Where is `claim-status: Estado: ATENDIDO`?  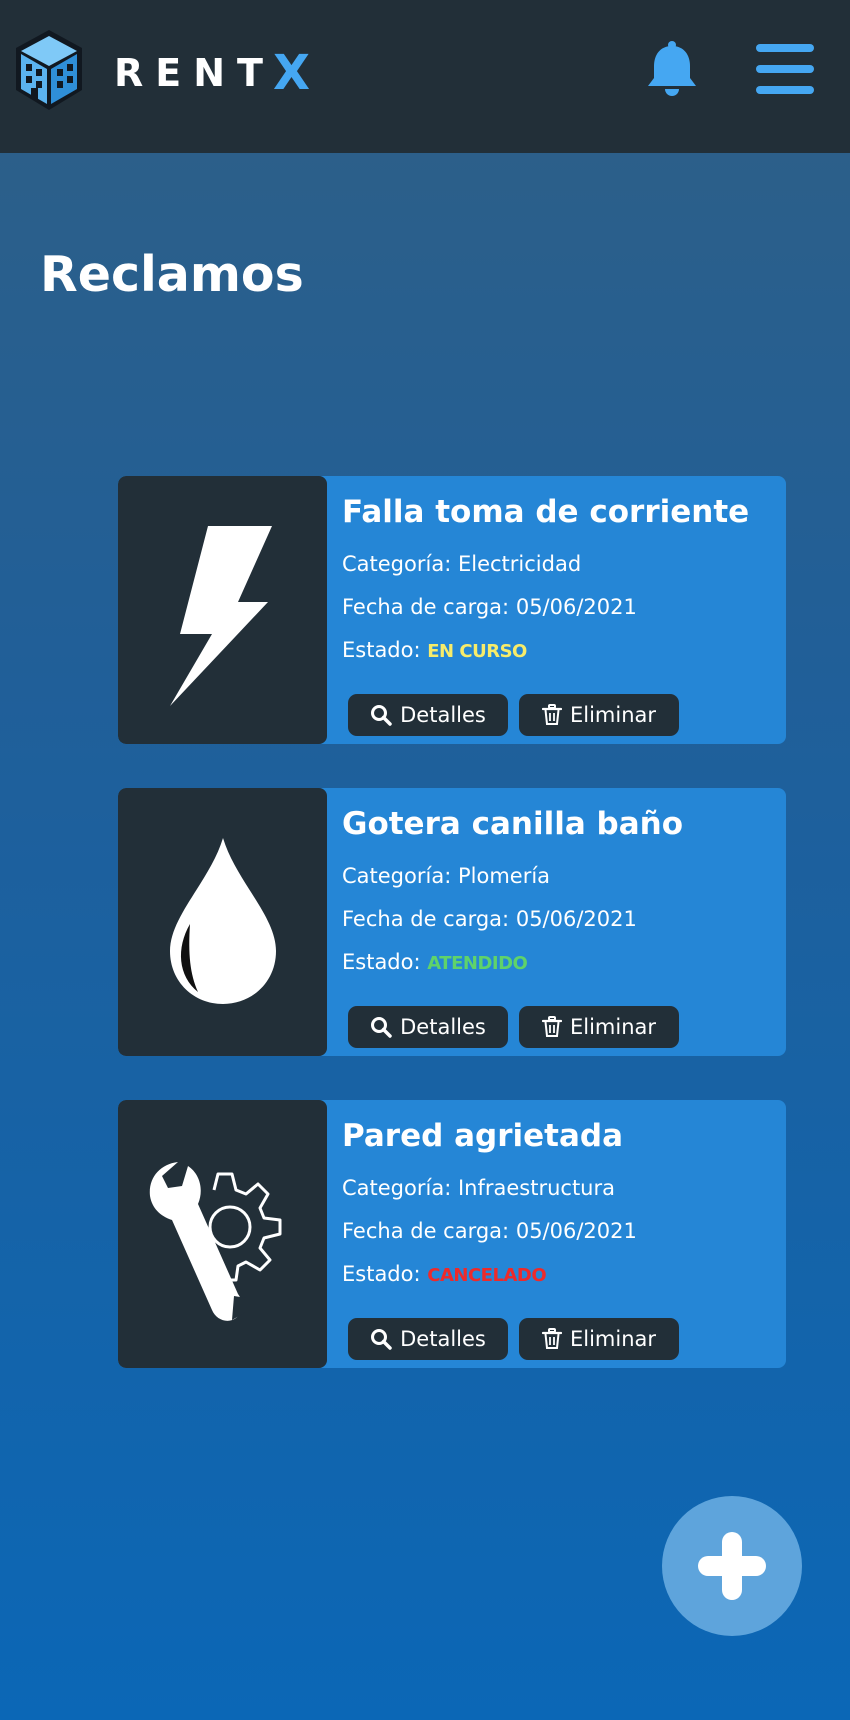 claim-status: Estado: ATENDIDO is located at coordinates (435, 962).